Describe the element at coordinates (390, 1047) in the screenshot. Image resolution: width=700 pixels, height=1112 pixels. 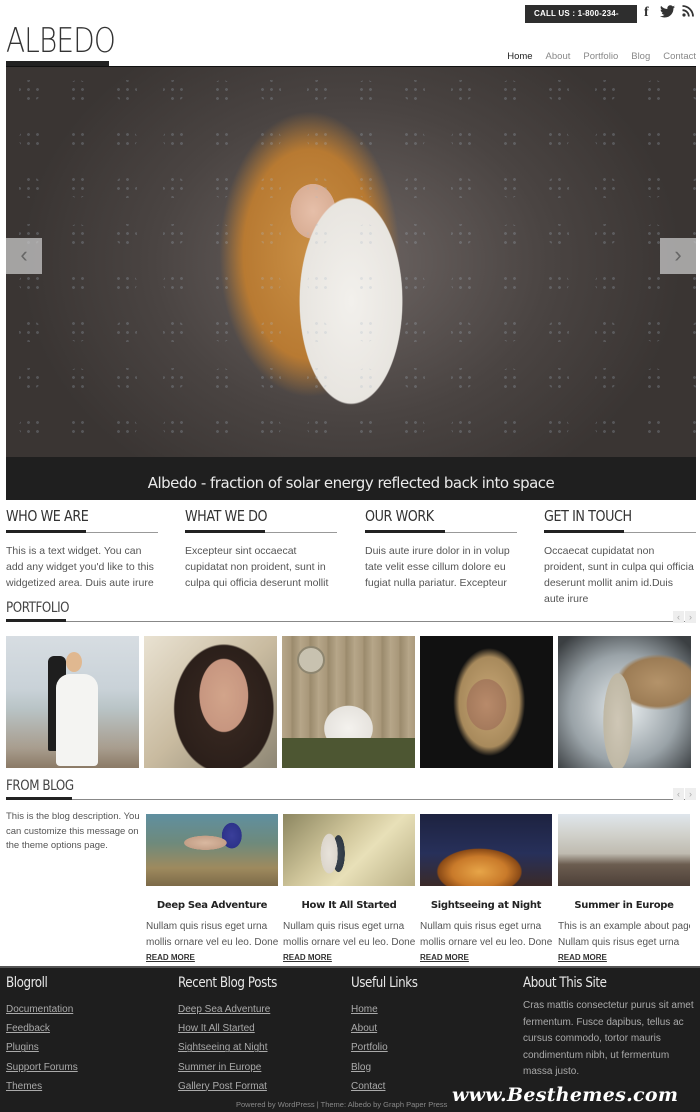
I see `footer-link: Portfolio` at that location.